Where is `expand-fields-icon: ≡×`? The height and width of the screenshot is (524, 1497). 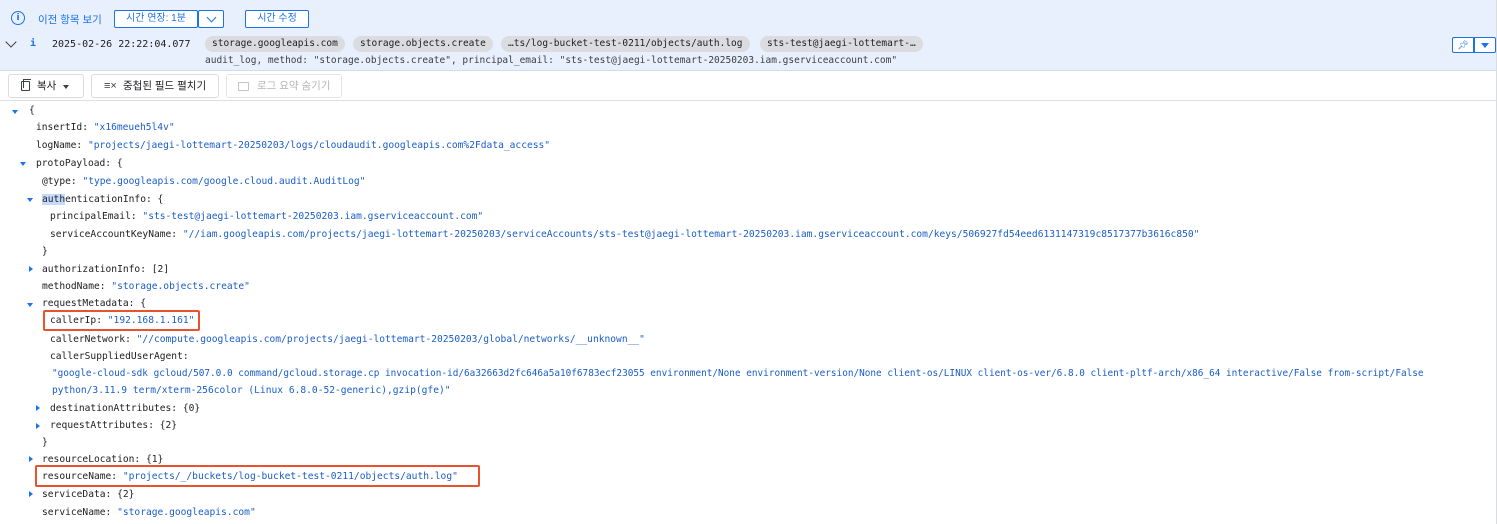 expand-fields-icon: ≡× is located at coordinates (110, 86).